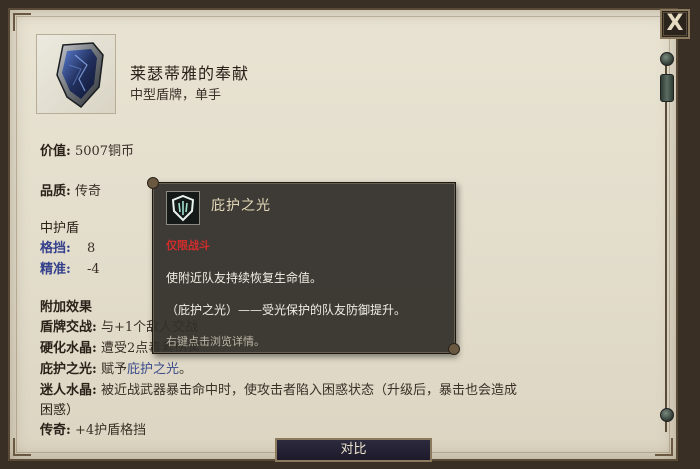 The width and height of the screenshot is (700, 469). What do you see at coordinates (110, 430) in the screenshot?
I see `effect-text: +4护盾格挡` at bounding box center [110, 430].